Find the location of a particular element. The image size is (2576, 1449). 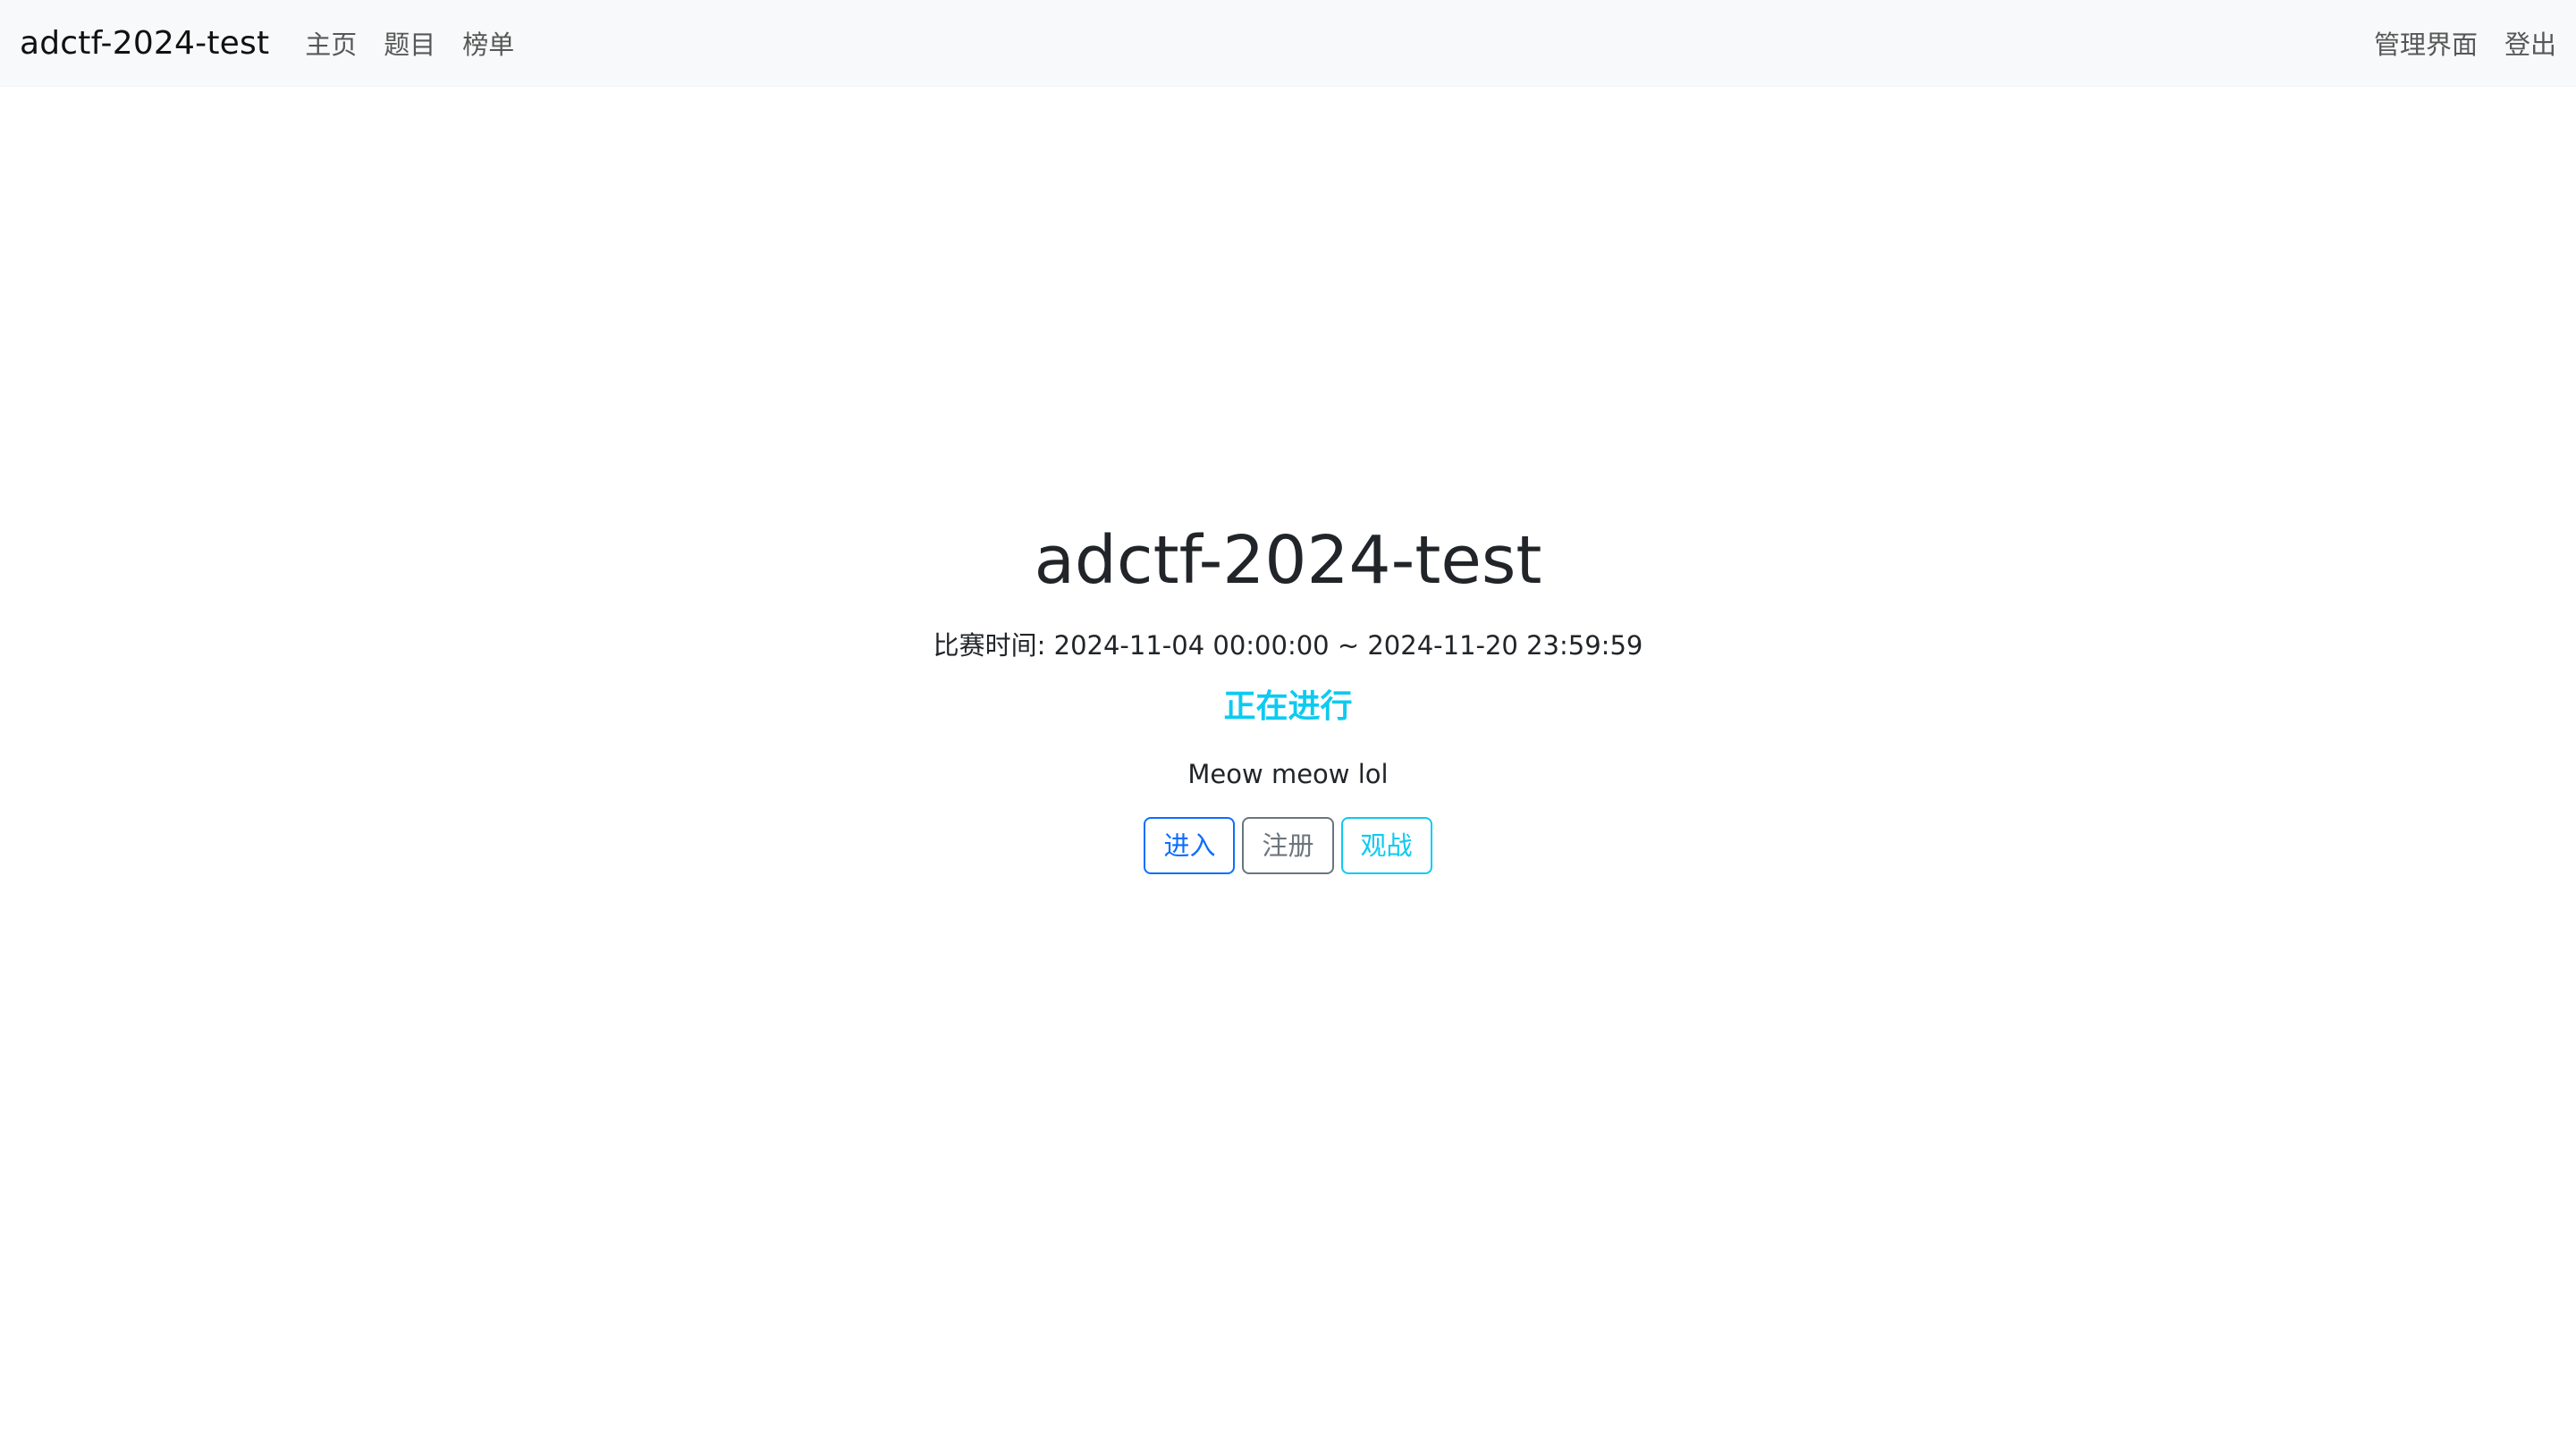

contest-status: 正在进行 is located at coordinates (1288, 706).